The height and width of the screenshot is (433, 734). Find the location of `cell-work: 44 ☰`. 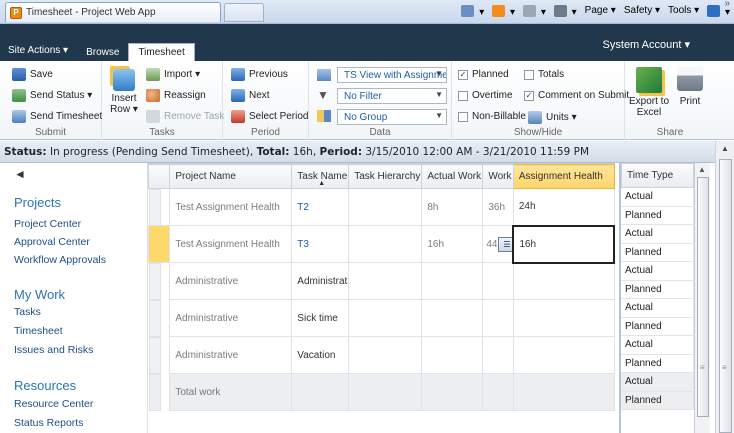

cell-work: 44 ☰ is located at coordinates (498, 244).